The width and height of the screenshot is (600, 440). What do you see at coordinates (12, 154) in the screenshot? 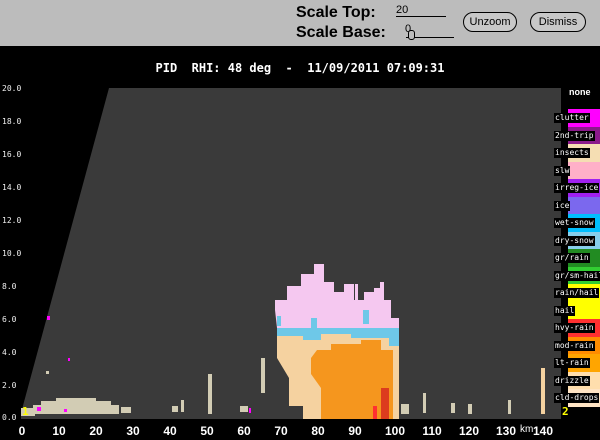
I see `y-tick: 16.0` at bounding box center [12, 154].